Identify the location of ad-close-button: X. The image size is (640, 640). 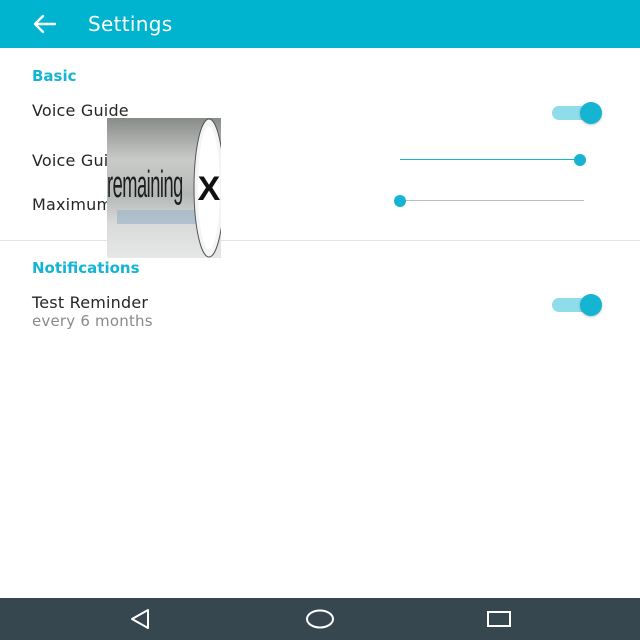
(204, 188).